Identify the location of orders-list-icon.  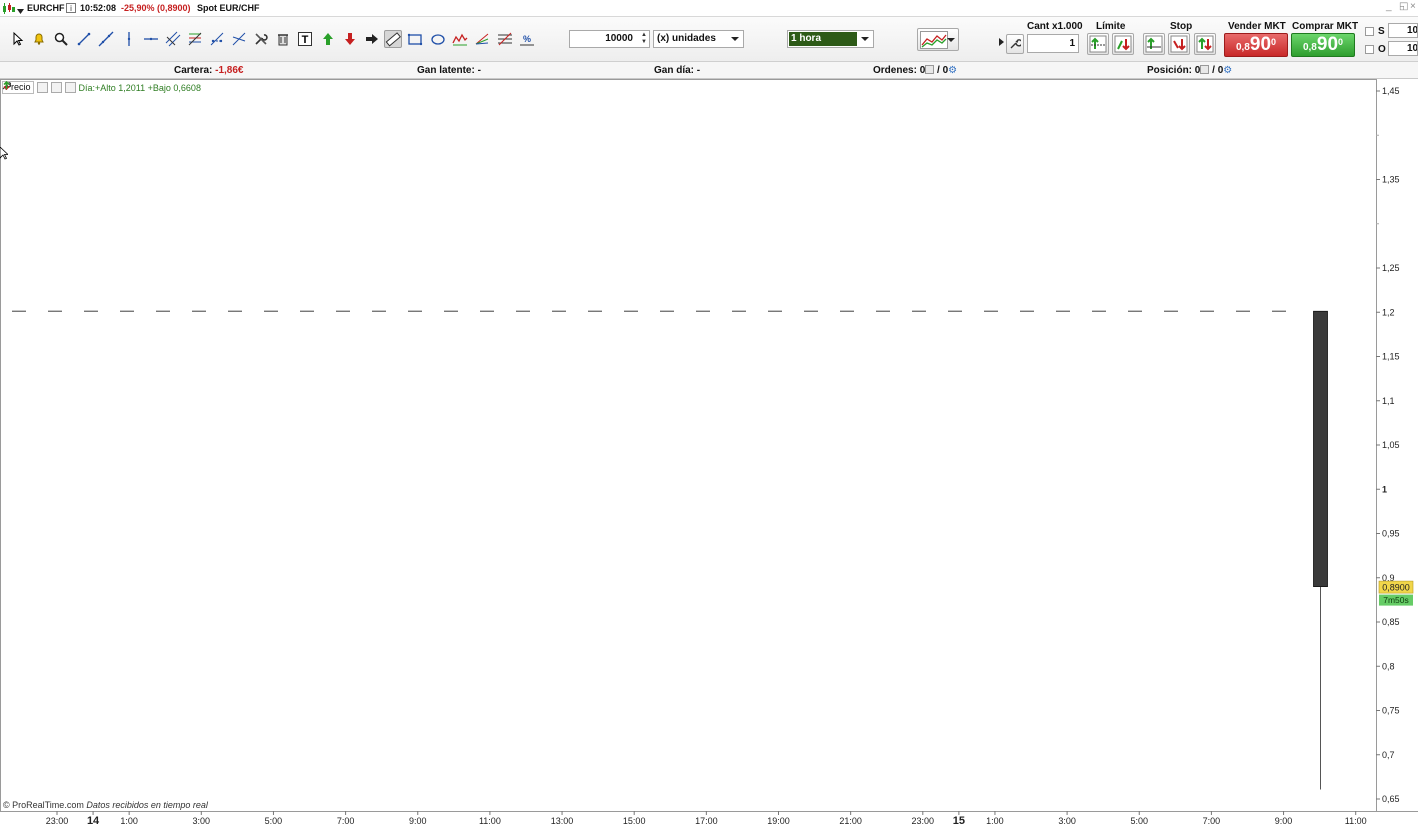
(930, 69).